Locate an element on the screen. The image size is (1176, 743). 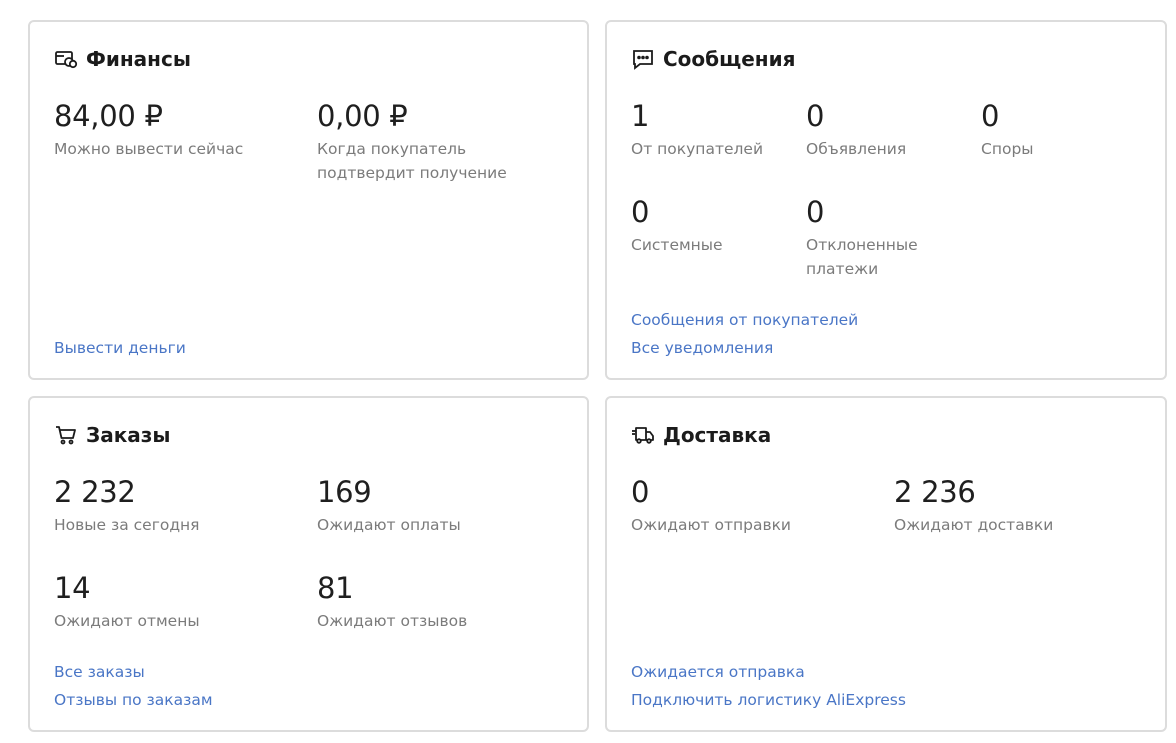
messages-announcements-value: 0 is located at coordinates (815, 116).